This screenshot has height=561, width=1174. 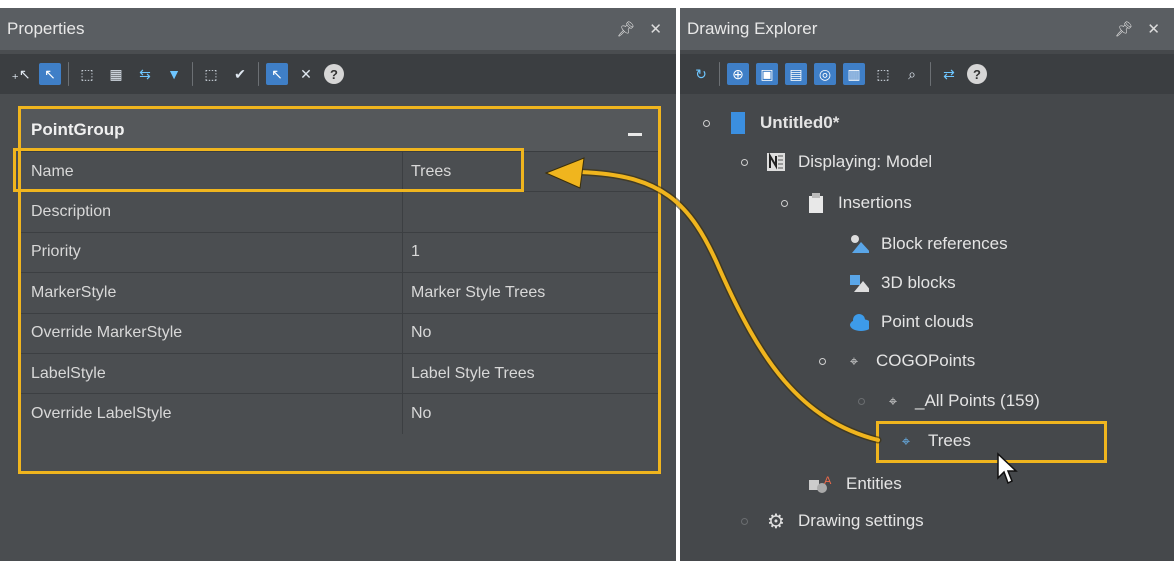 I want to click on clipboard-icon, so click(x=816, y=203).